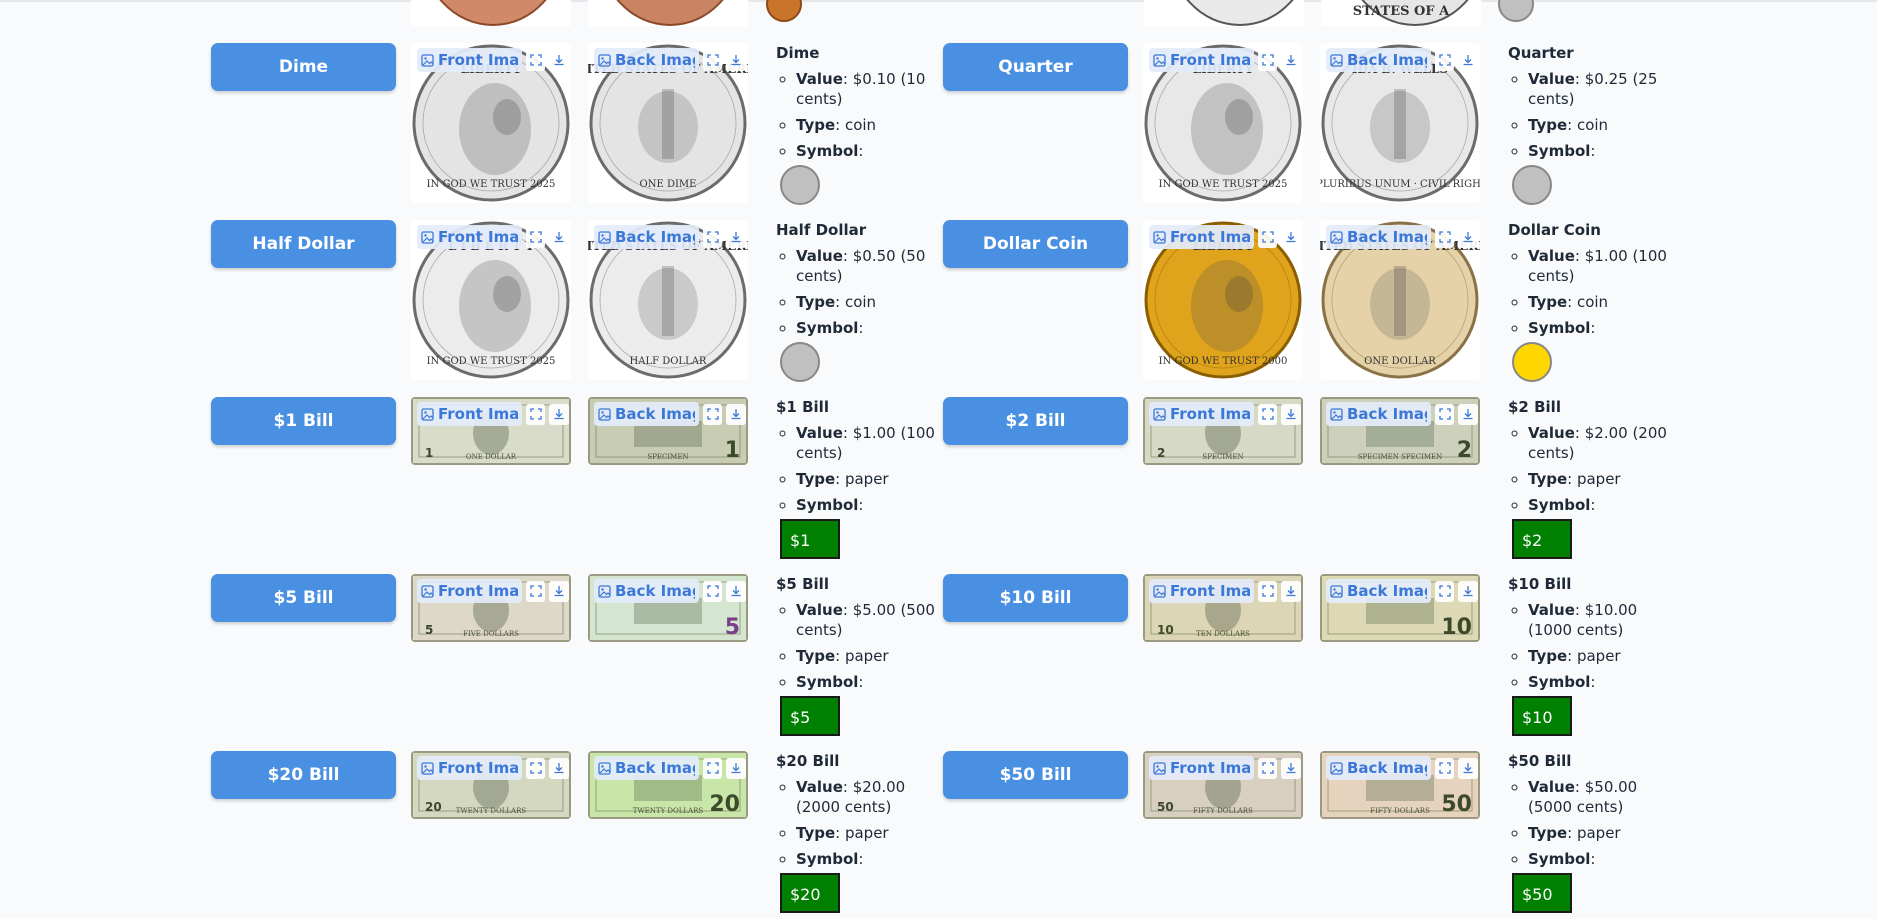 This screenshot has width=1877, height=919. I want to click on type-text: paper, so click(866, 833).